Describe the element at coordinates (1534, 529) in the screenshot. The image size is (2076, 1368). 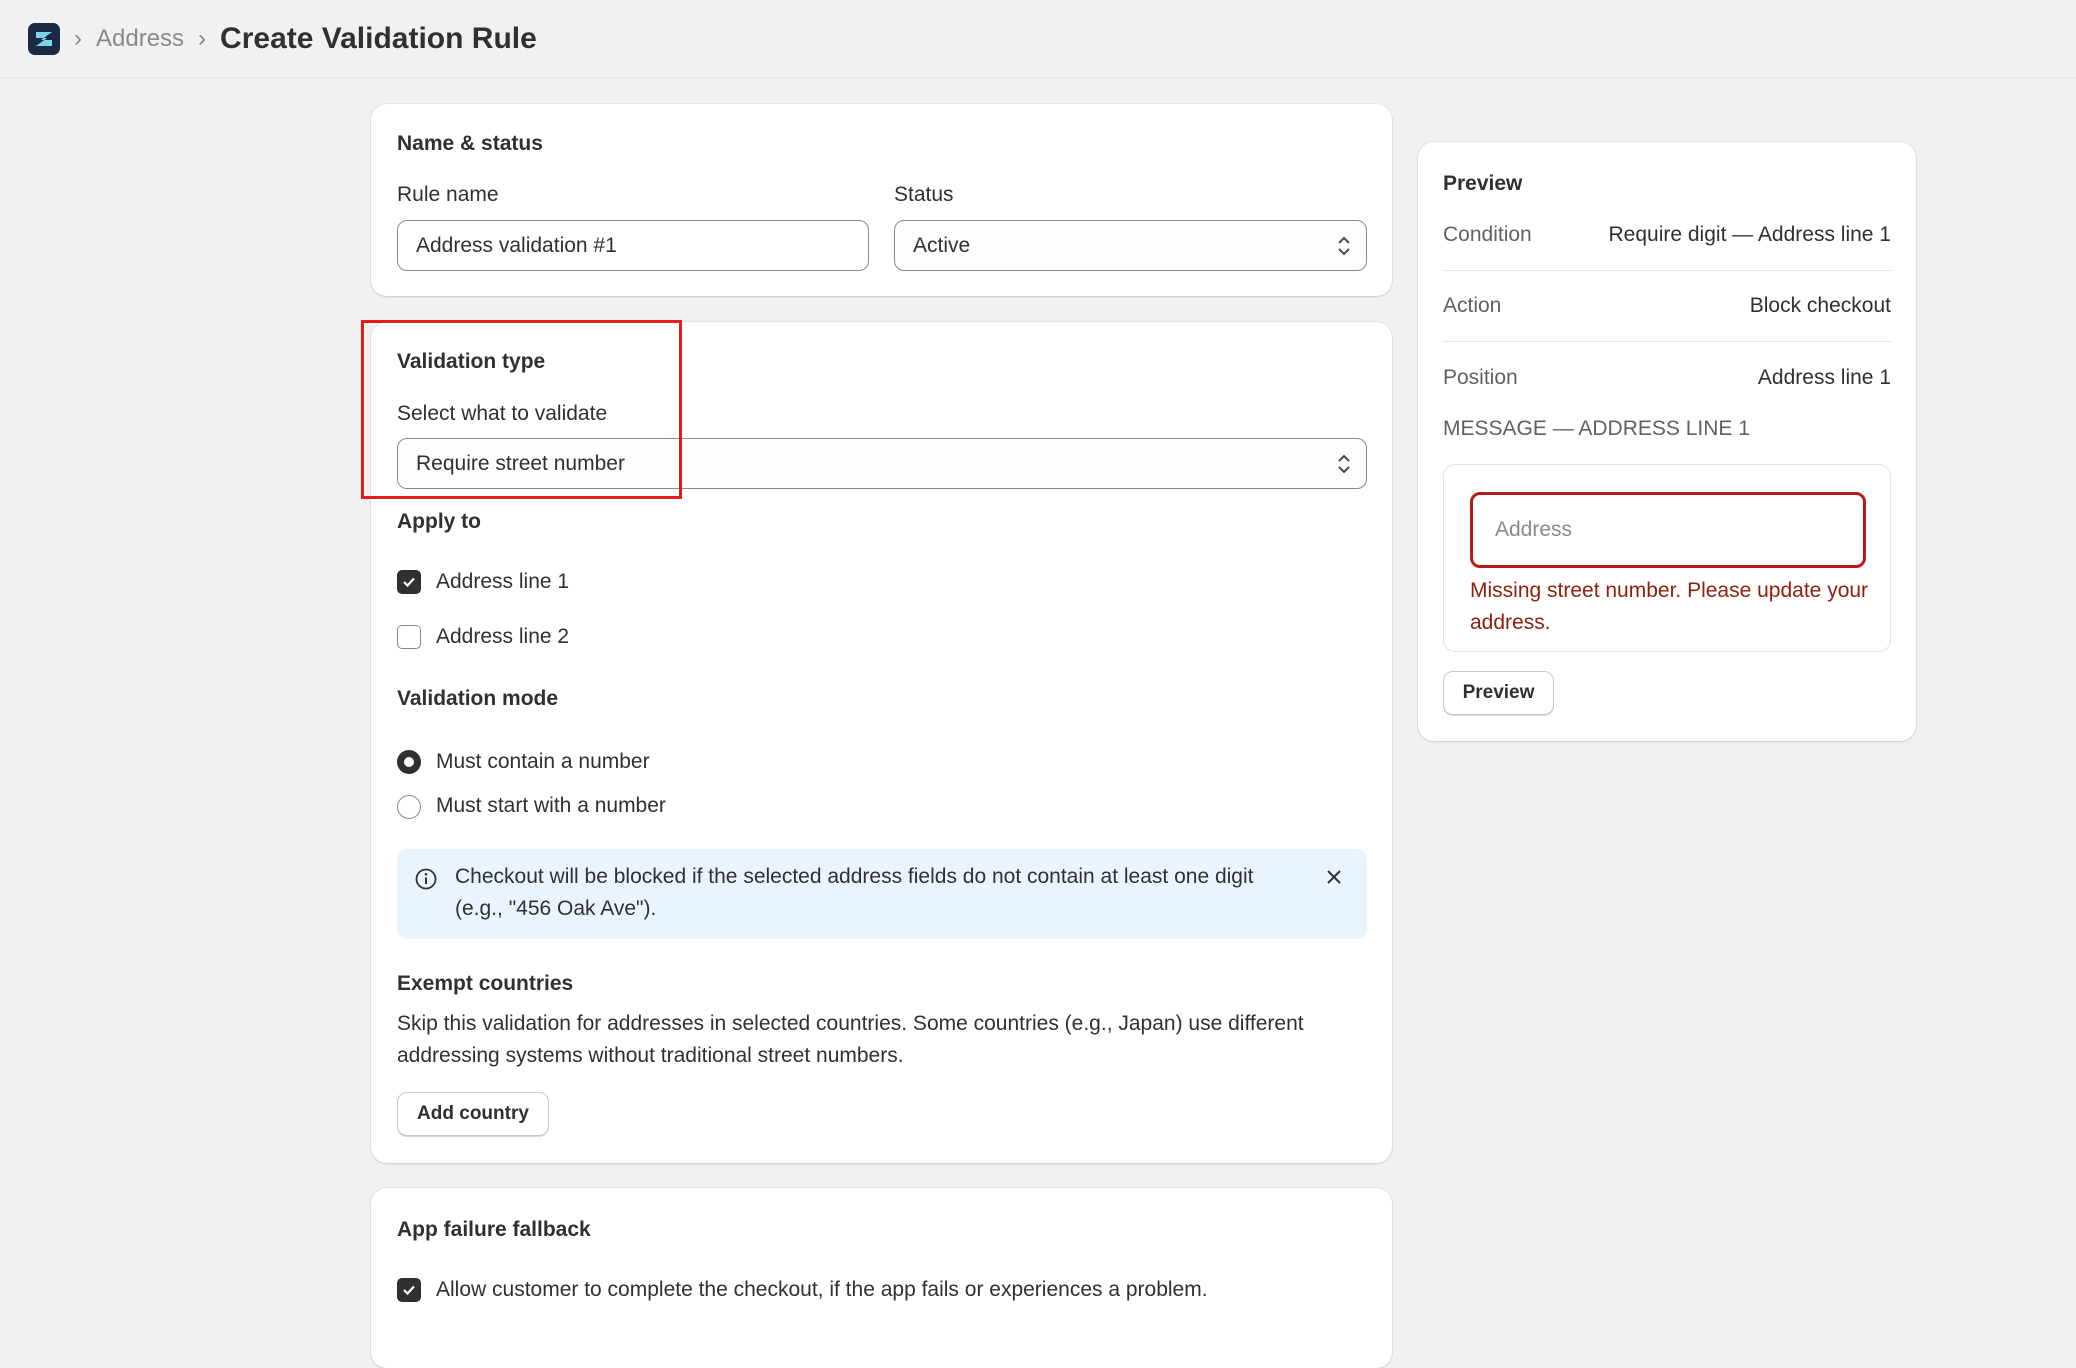
I see `preview-address-placeholder: Address` at that location.